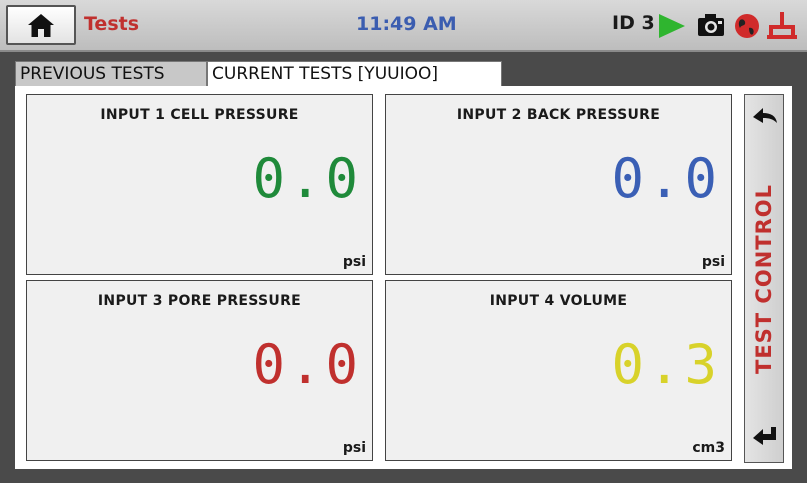 Image resolution: width=807 pixels, height=483 pixels. Describe the element at coordinates (633, 23) in the screenshot. I see `device-id: ID 3` at that location.